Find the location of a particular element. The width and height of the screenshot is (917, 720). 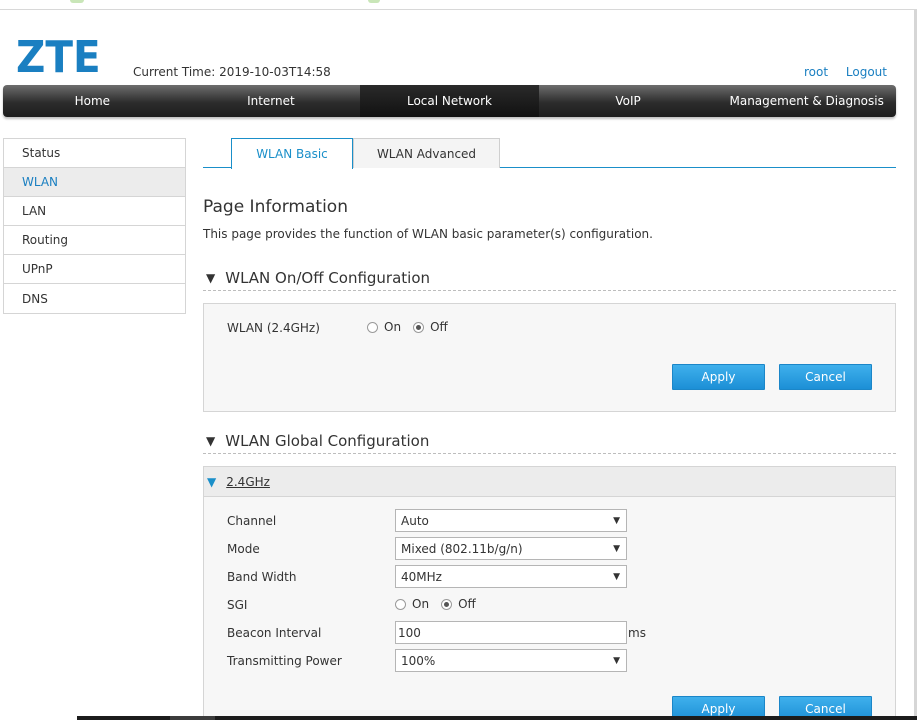

wlan-off-option: Off is located at coordinates (430, 327).